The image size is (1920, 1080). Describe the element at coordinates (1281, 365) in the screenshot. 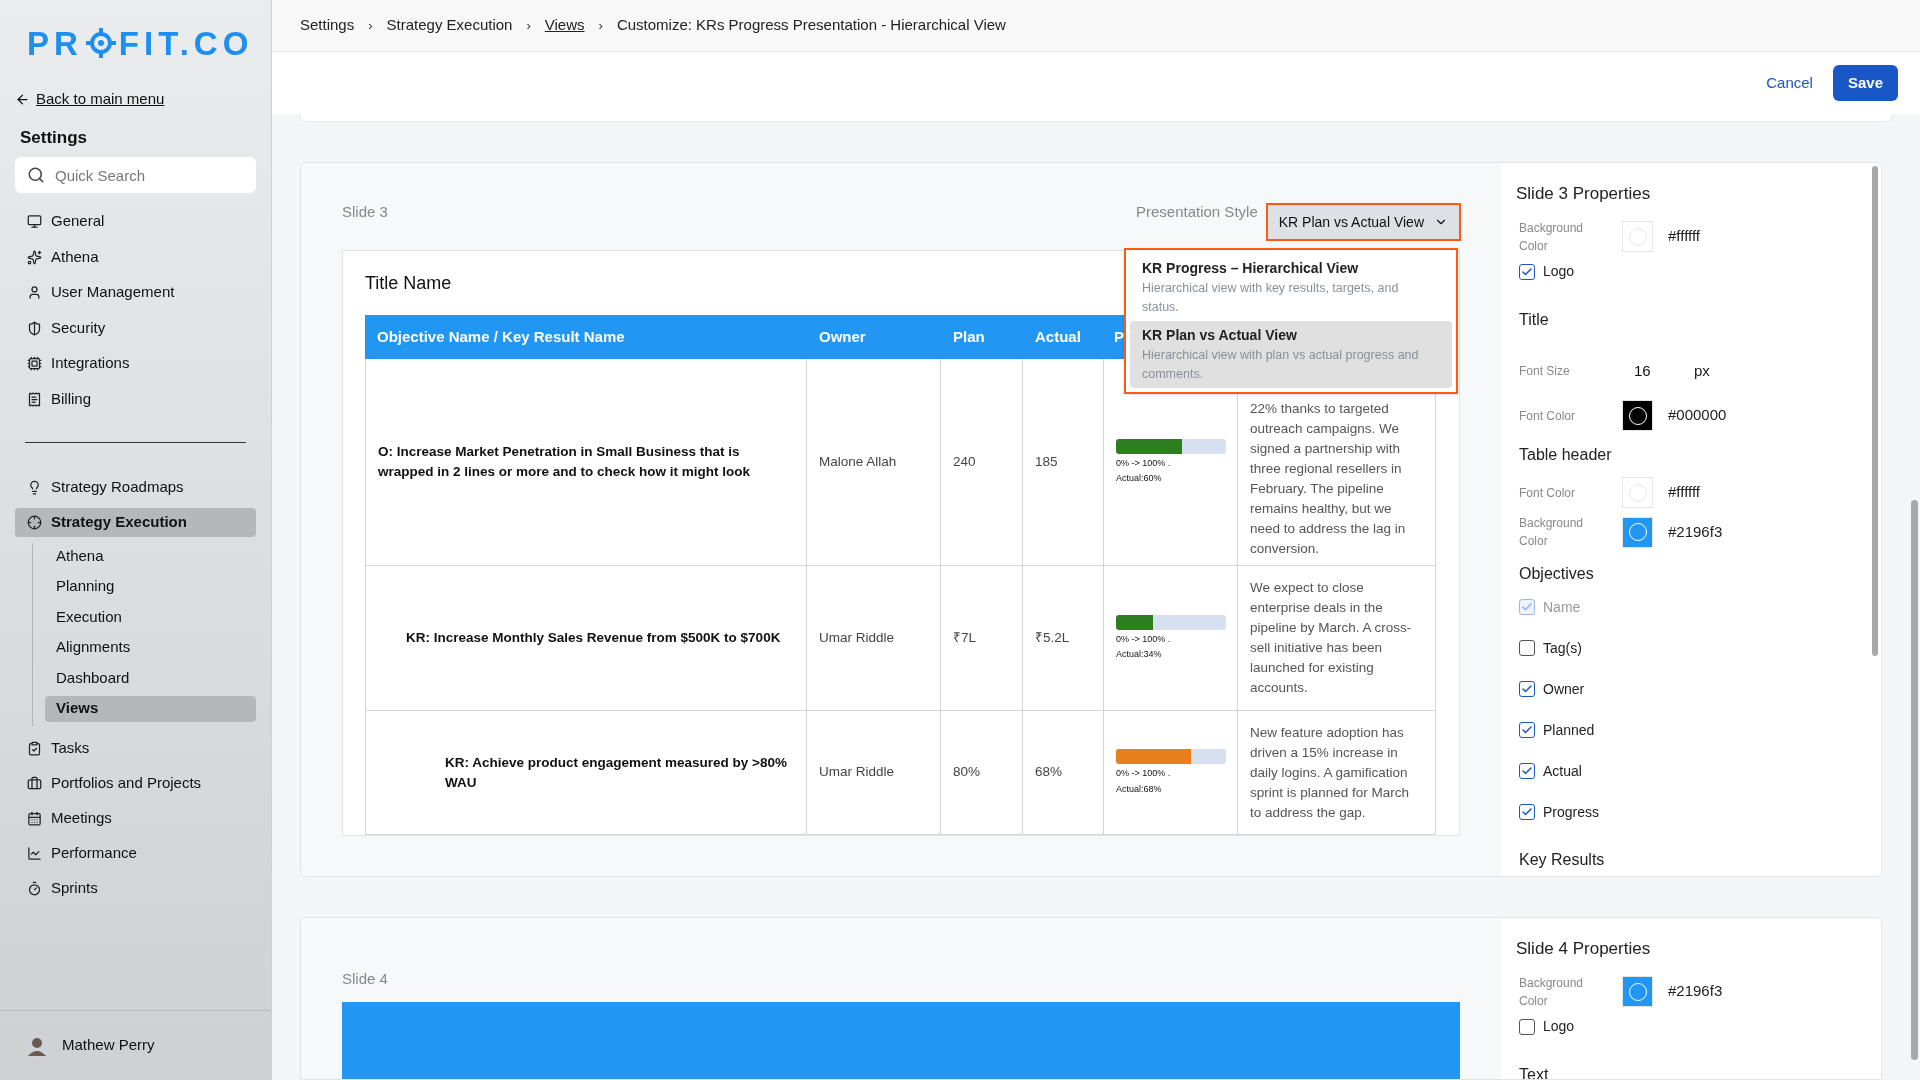

I see `option-description: Hierarchical view with plan vs actual progress and comments.` at that location.